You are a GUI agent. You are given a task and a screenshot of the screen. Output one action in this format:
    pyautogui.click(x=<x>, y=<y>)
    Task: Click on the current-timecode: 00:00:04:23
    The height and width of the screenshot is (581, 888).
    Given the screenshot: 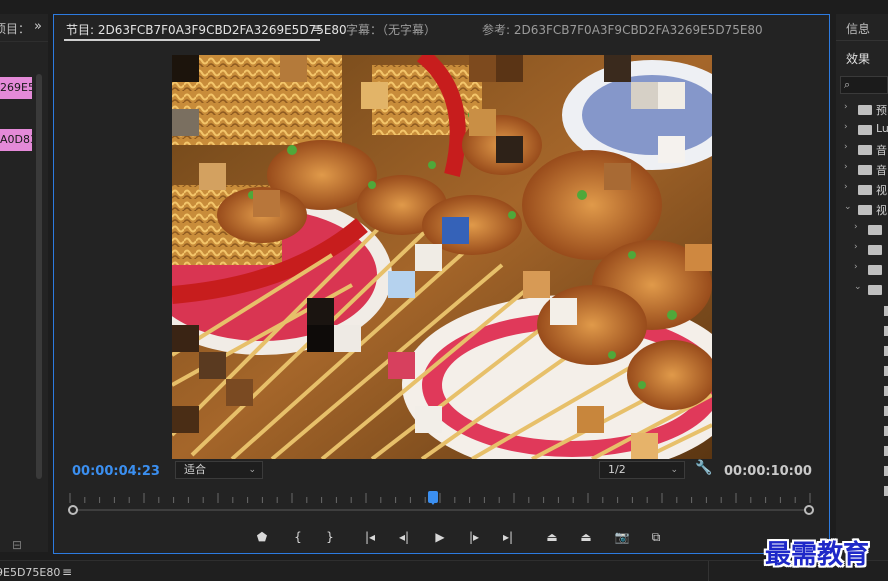 What is the action you would take?
    pyautogui.click(x=116, y=471)
    